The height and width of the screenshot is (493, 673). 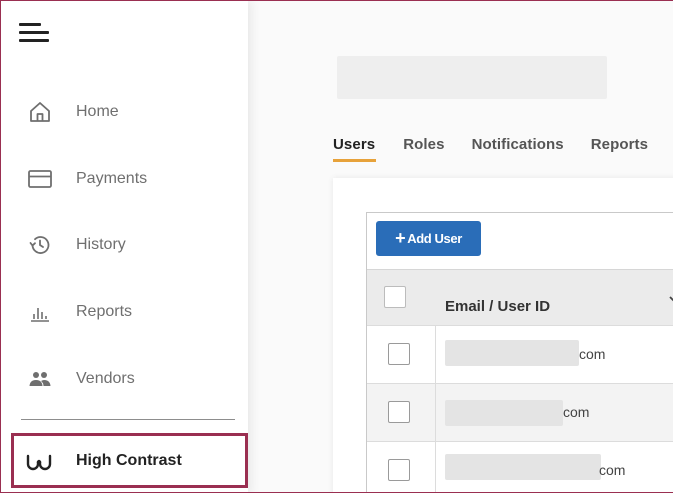 I want to click on history-icon, so click(x=40, y=245).